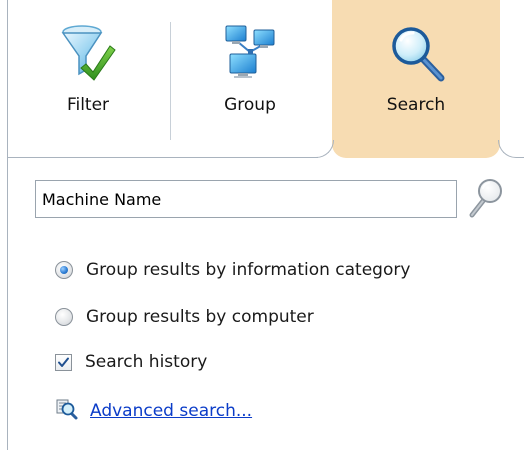  I want to click on funnel-checkmark-icon, so click(88, 52).